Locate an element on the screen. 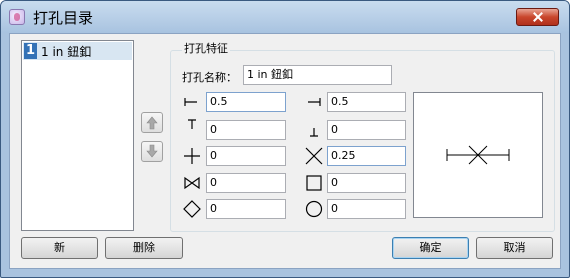 The height and width of the screenshot is (278, 570). cancel-button: 取消 is located at coordinates (514, 248).